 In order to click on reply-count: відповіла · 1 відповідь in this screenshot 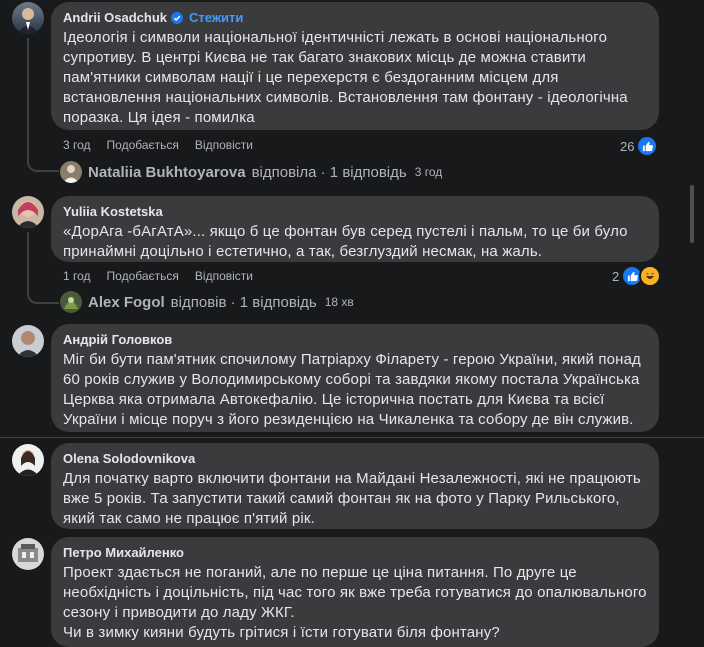, I will do `click(329, 172)`.